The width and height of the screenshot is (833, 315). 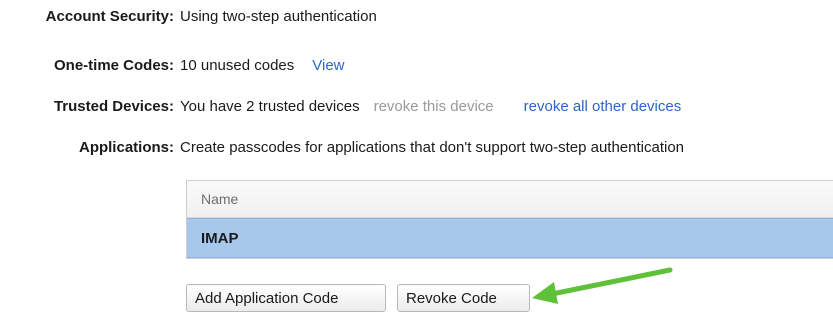 I want to click on applications-label: Applications:, so click(x=126, y=147).